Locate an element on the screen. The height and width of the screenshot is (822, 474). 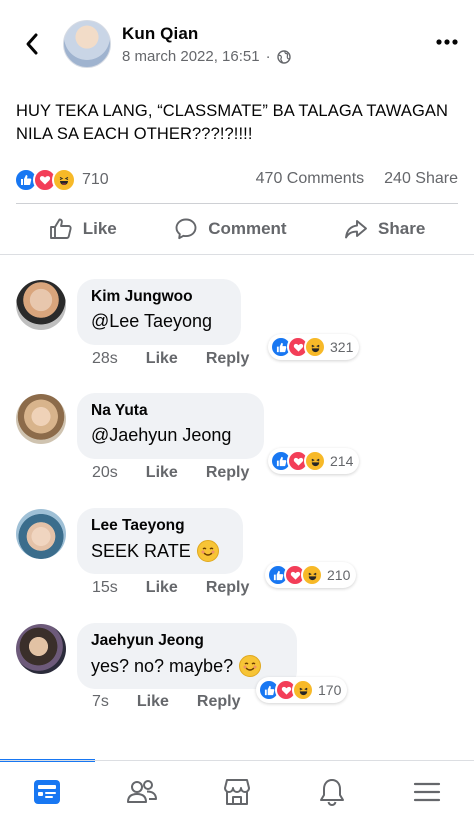
menu-icon is located at coordinates (426, 791).